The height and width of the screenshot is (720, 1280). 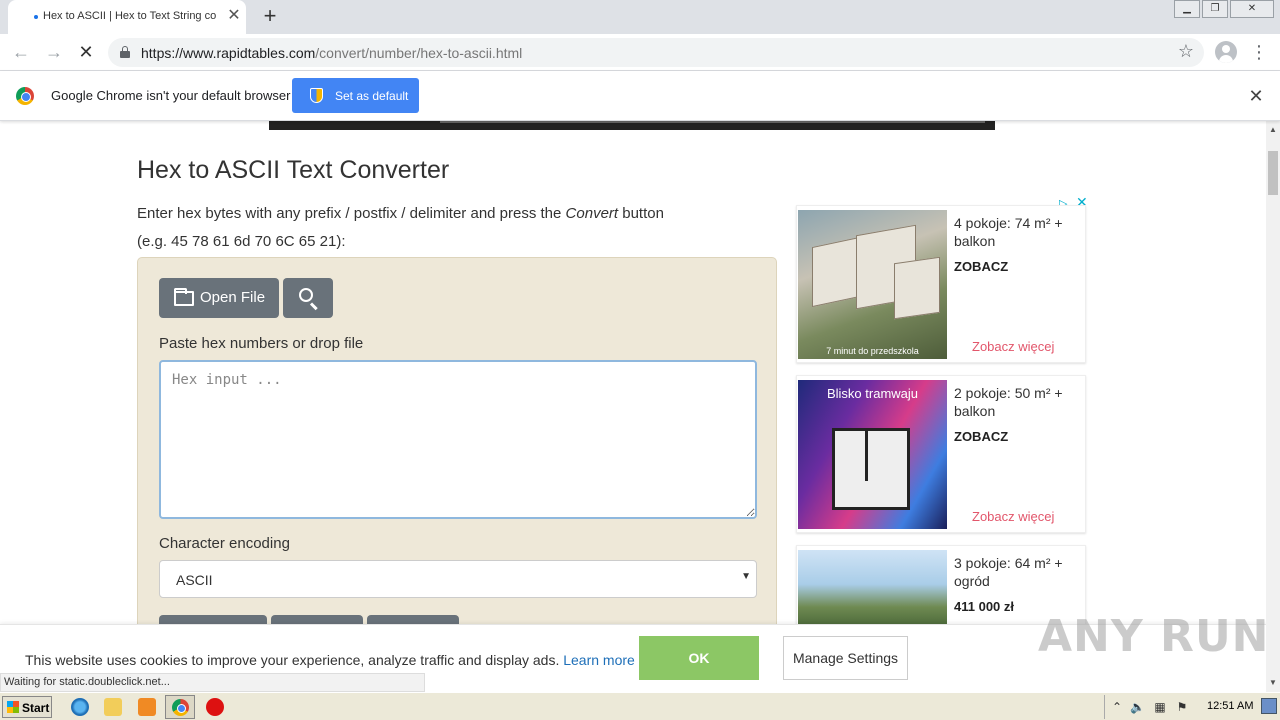 I want to click on chrome-icon, so click(x=180, y=707).